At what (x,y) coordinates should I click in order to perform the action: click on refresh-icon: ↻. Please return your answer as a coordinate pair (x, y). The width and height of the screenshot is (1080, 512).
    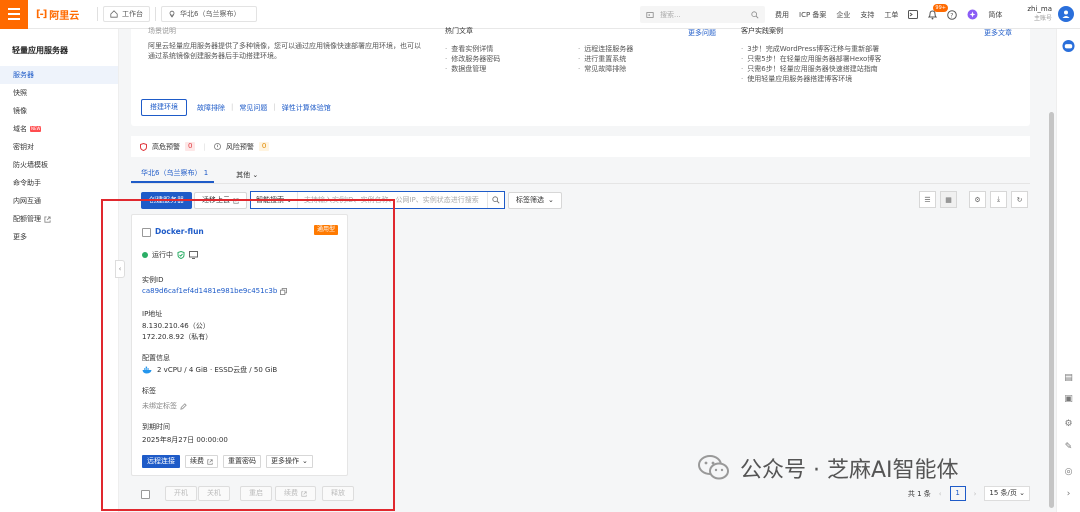
    Looking at the image, I should click on (1019, 199).